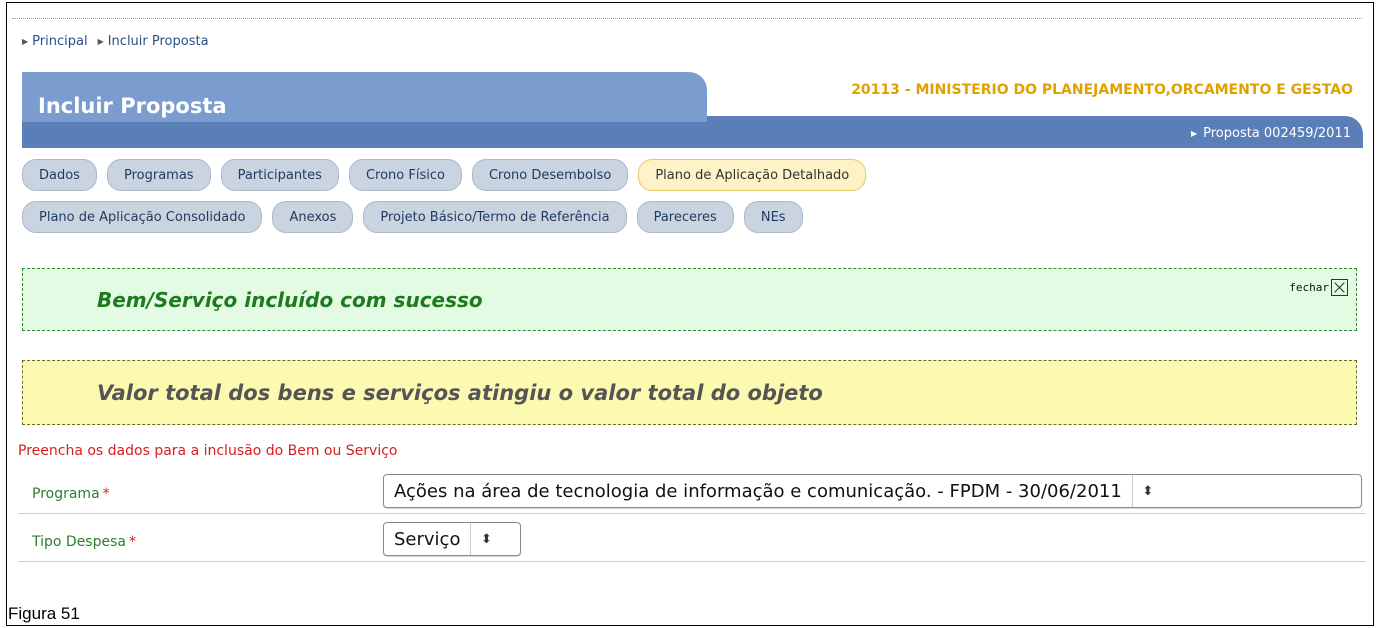  I want to click on tipo-despesa-select: Serviço ⬍, so click(452, 539).